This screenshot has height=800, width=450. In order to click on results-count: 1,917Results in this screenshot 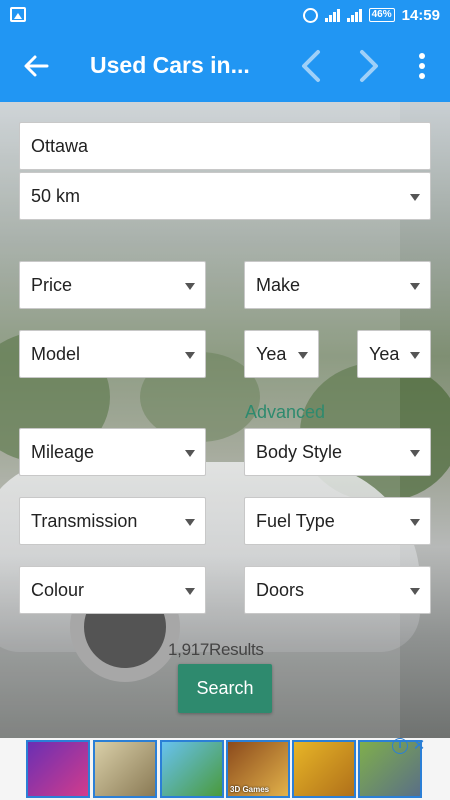, I will do `click(216, 649)`.